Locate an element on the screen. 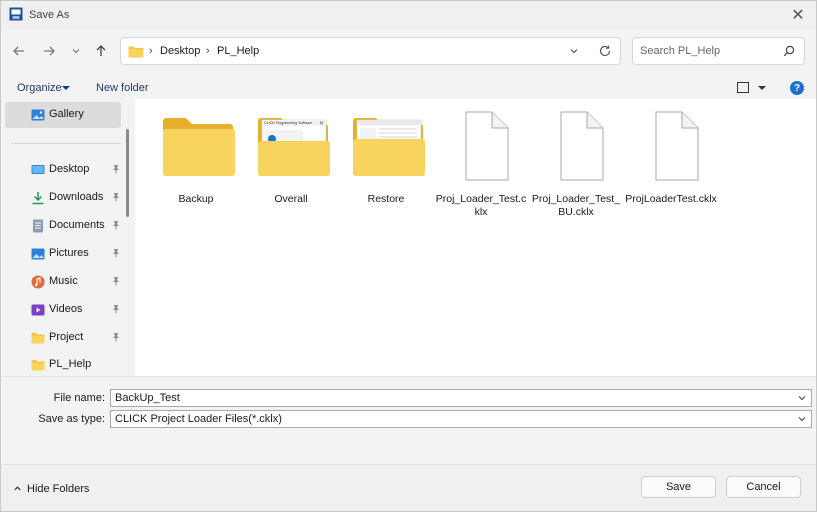 The image size is (817, 512). sidebar-item-label: Music is located at coordinates (63, 281).